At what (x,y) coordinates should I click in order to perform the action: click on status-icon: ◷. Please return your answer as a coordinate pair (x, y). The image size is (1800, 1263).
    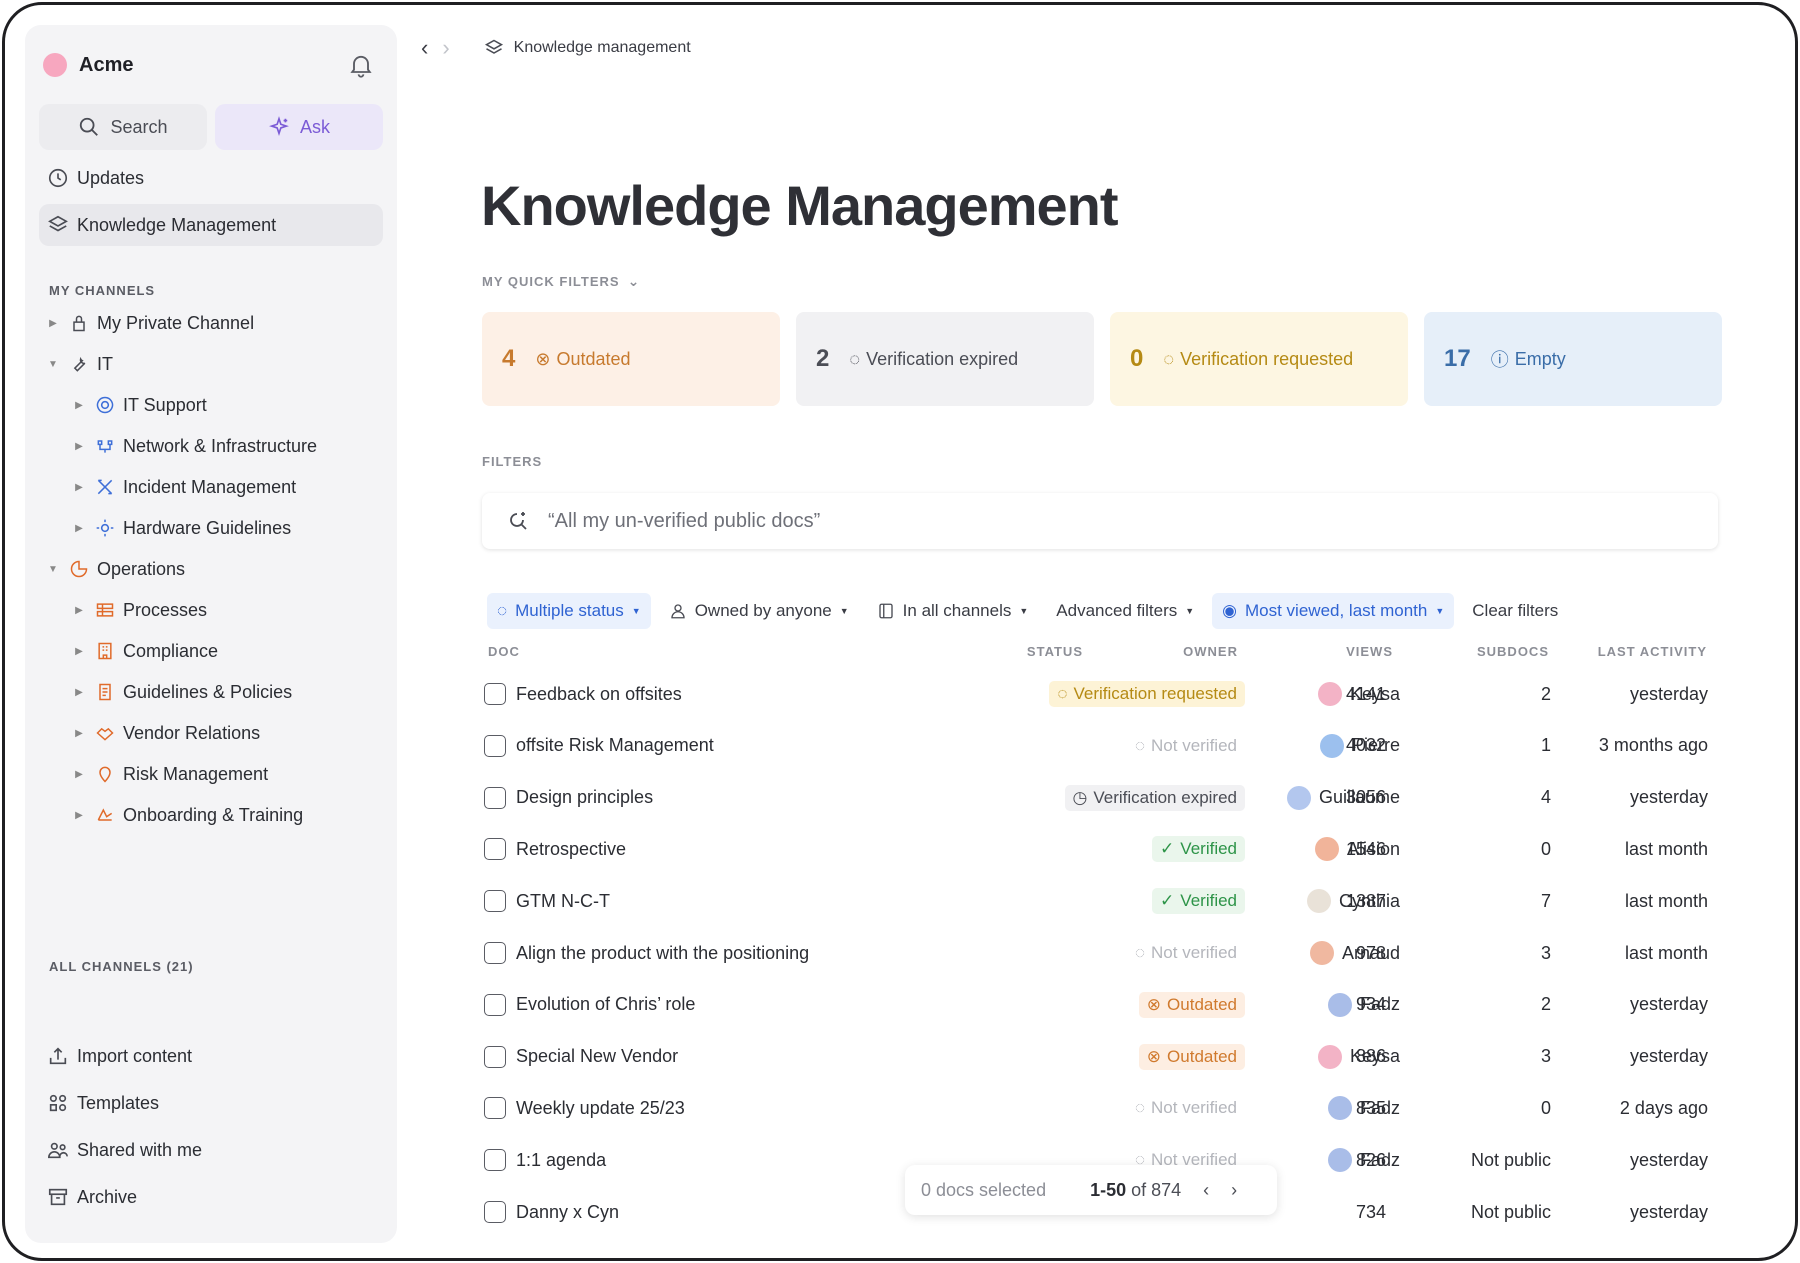
    Looking at the image, I should click on (1080, 797).